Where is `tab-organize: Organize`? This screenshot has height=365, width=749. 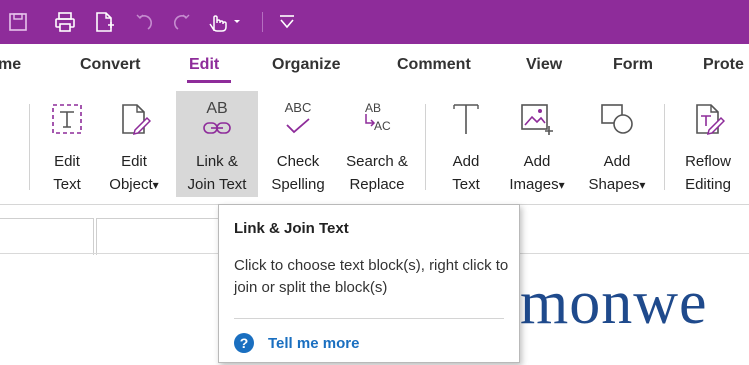 tab-organize: Organize is located at coordinates (306, 65).